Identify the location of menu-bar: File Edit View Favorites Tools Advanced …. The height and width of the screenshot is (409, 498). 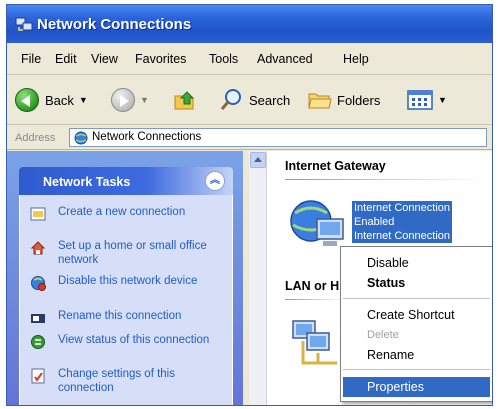
(249, 59).